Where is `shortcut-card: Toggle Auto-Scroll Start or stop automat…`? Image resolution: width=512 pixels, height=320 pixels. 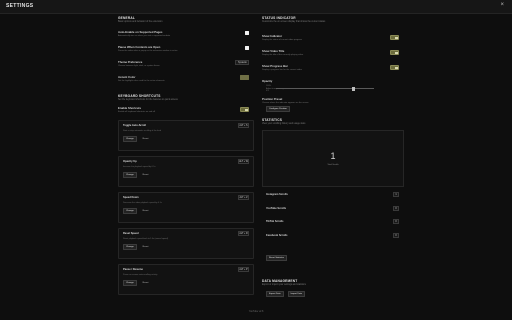
shortcut-card: Toggle Auto-Scroll Start or stop automat… is located at coordinates (186, 135).